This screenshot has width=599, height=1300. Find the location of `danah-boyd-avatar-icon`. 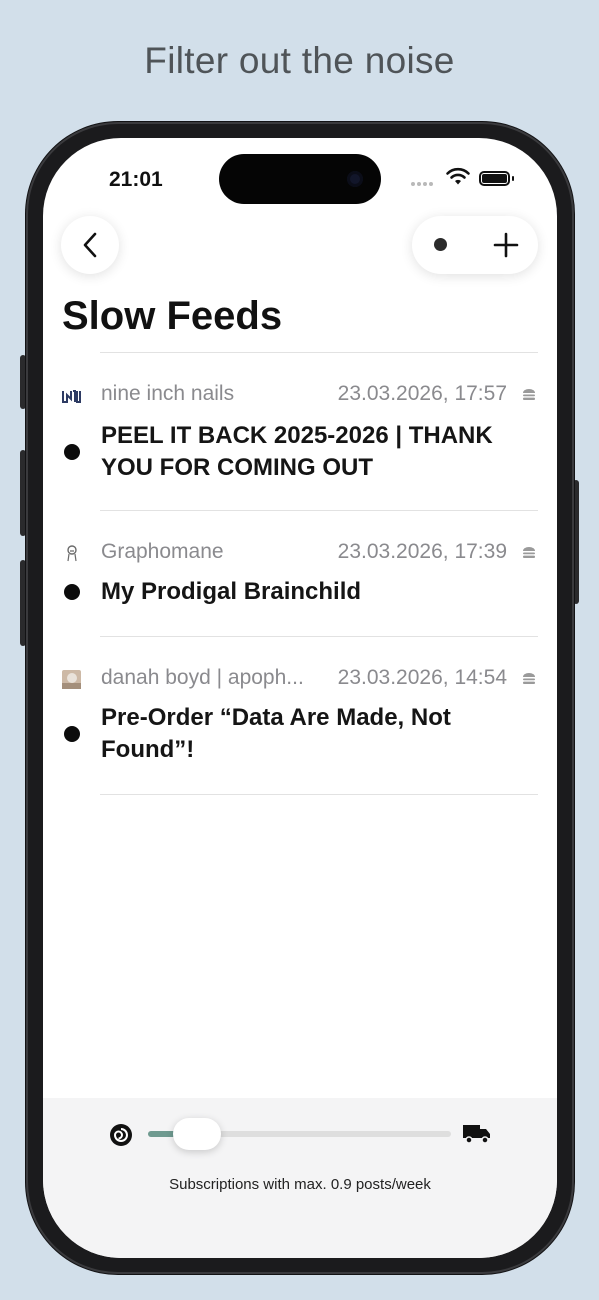

danah-boyd-avatar-icon is located at coordinates (71, 679).